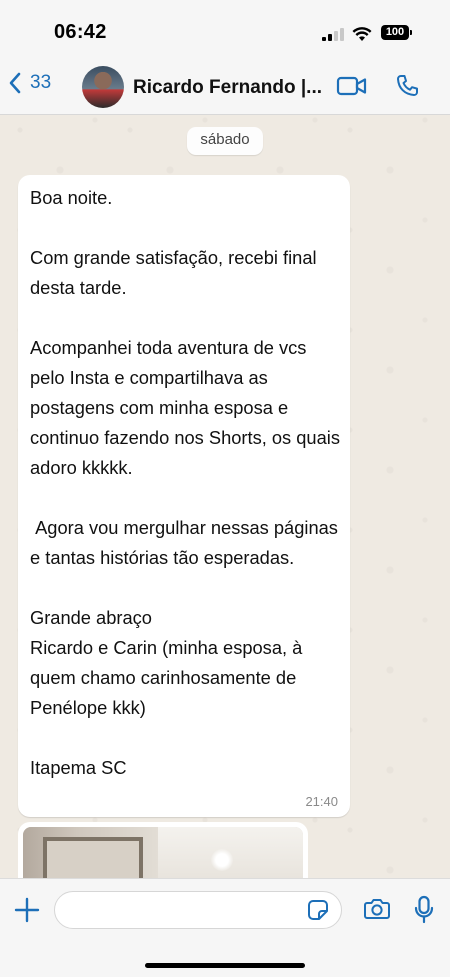 The image size is (450, 977). What do you see at coordinates (424, 910) in the screenshot?
I see `microphone-icon` at bounding box center [424, 910].